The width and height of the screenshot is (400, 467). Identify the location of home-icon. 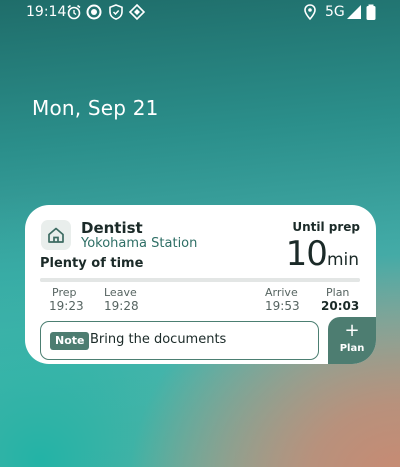
(56, 235).